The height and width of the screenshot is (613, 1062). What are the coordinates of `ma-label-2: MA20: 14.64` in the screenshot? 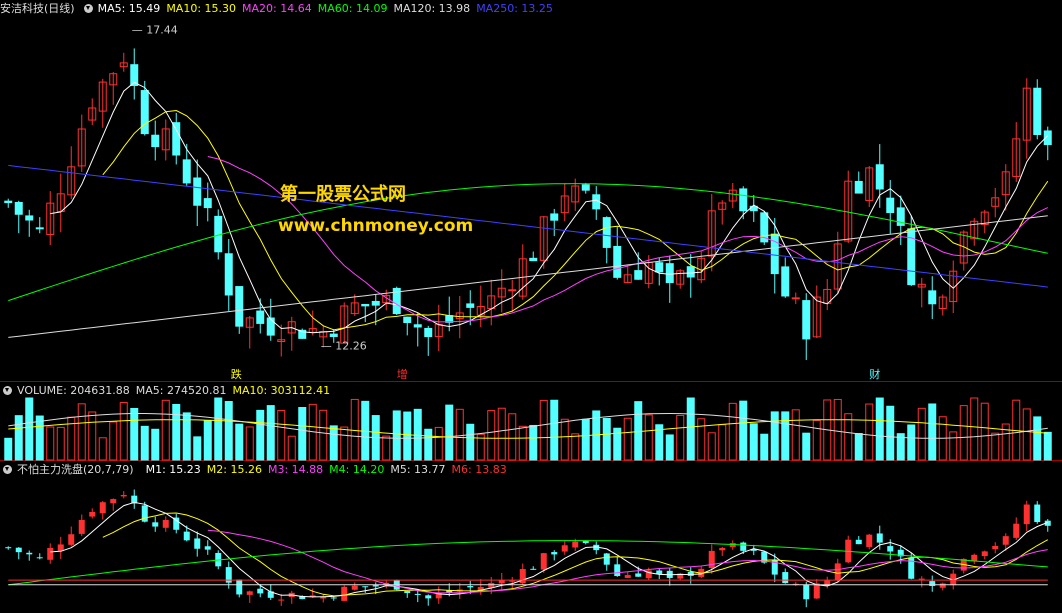 It's located at (277, 8).